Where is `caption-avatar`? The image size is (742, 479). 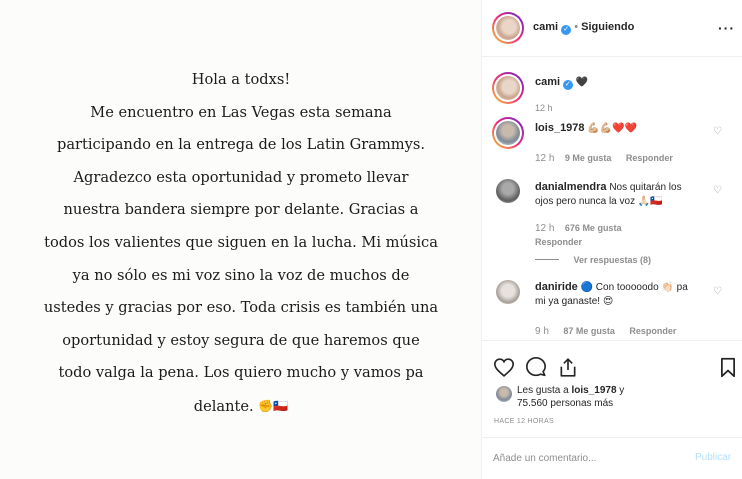
caption-avatar is located at coordinates (508, 88).